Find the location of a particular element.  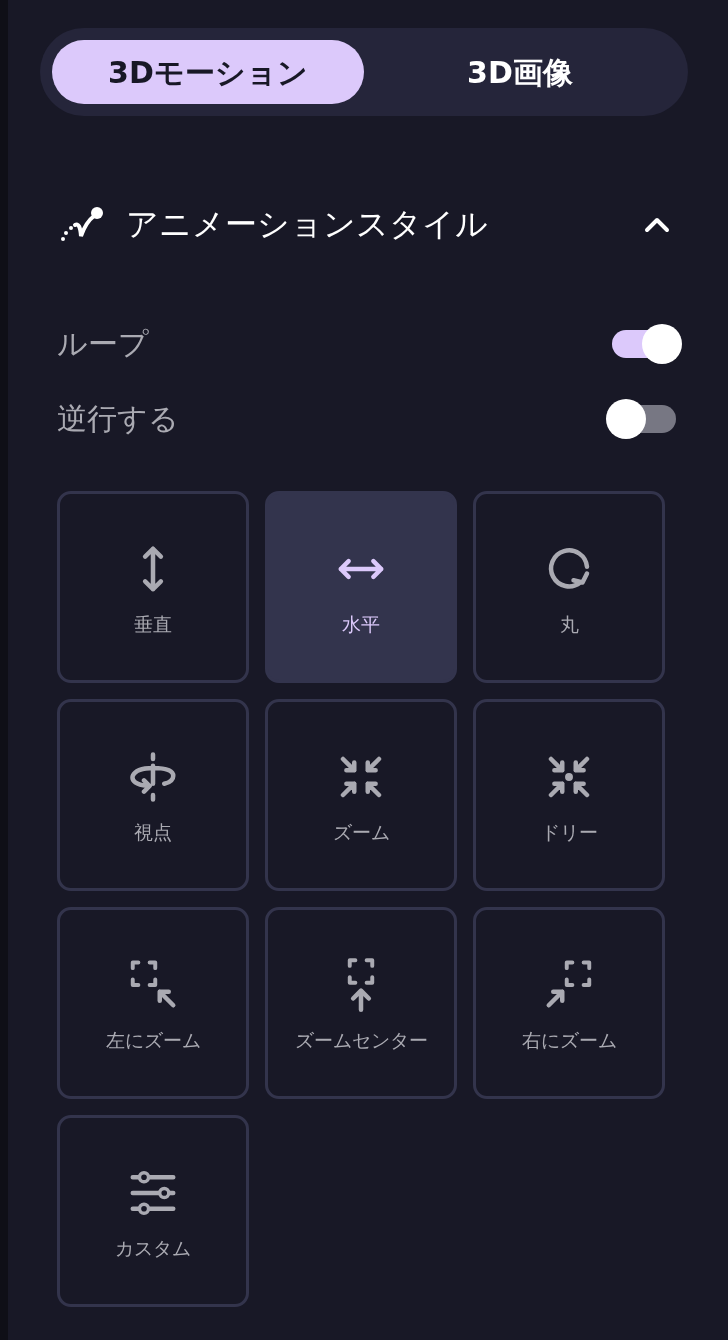

style-option: 視点 is located at coordinates (153, 795).